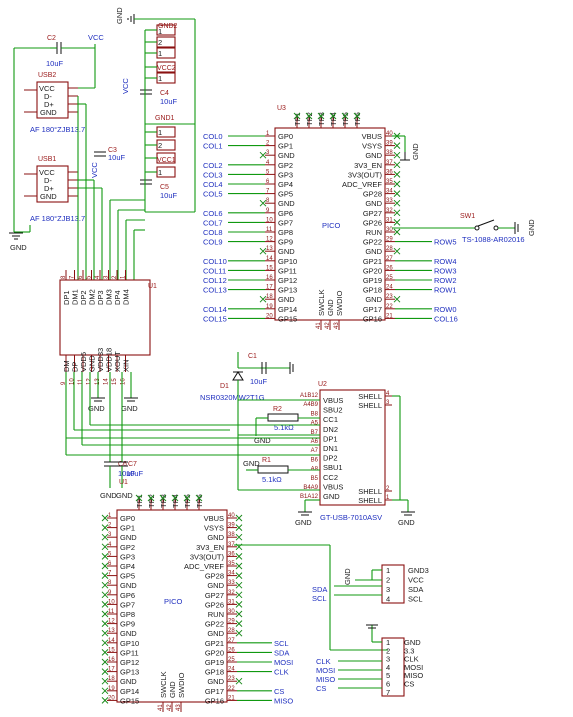 This screenshot has width=573, height=717. Describe the element at coordinates (269, 297) in the screenshot. I see `u3-left-pin-num: 18` at that location.